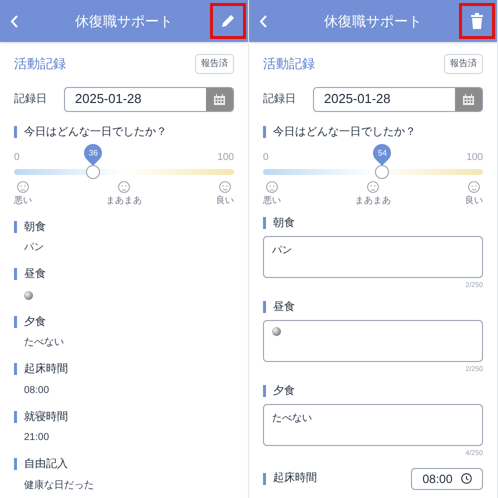 This screenshot has height=498, width=498. Describe the element at coordinates (37, 438) in the screenshot. I see `field-value: 21:00` at that location.